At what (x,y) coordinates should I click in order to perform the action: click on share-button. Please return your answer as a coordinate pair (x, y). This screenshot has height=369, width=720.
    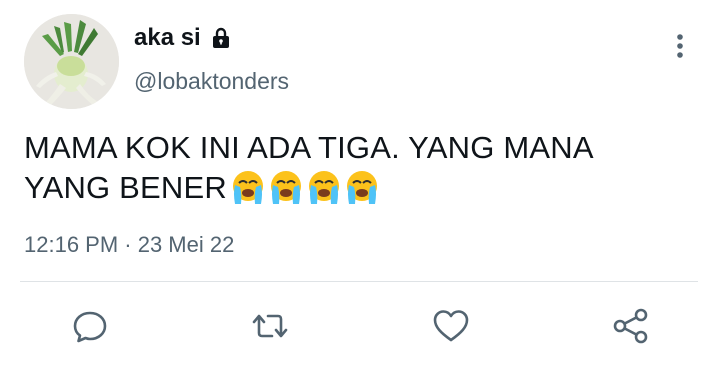
    Looking at the image, I should click on (631, 326).